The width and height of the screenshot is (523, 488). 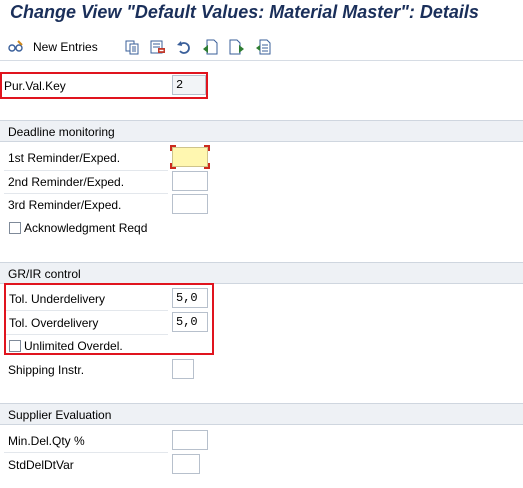 I want to click on supplier-section-title: Supplier Evaluation, so click(x=60, y=415).